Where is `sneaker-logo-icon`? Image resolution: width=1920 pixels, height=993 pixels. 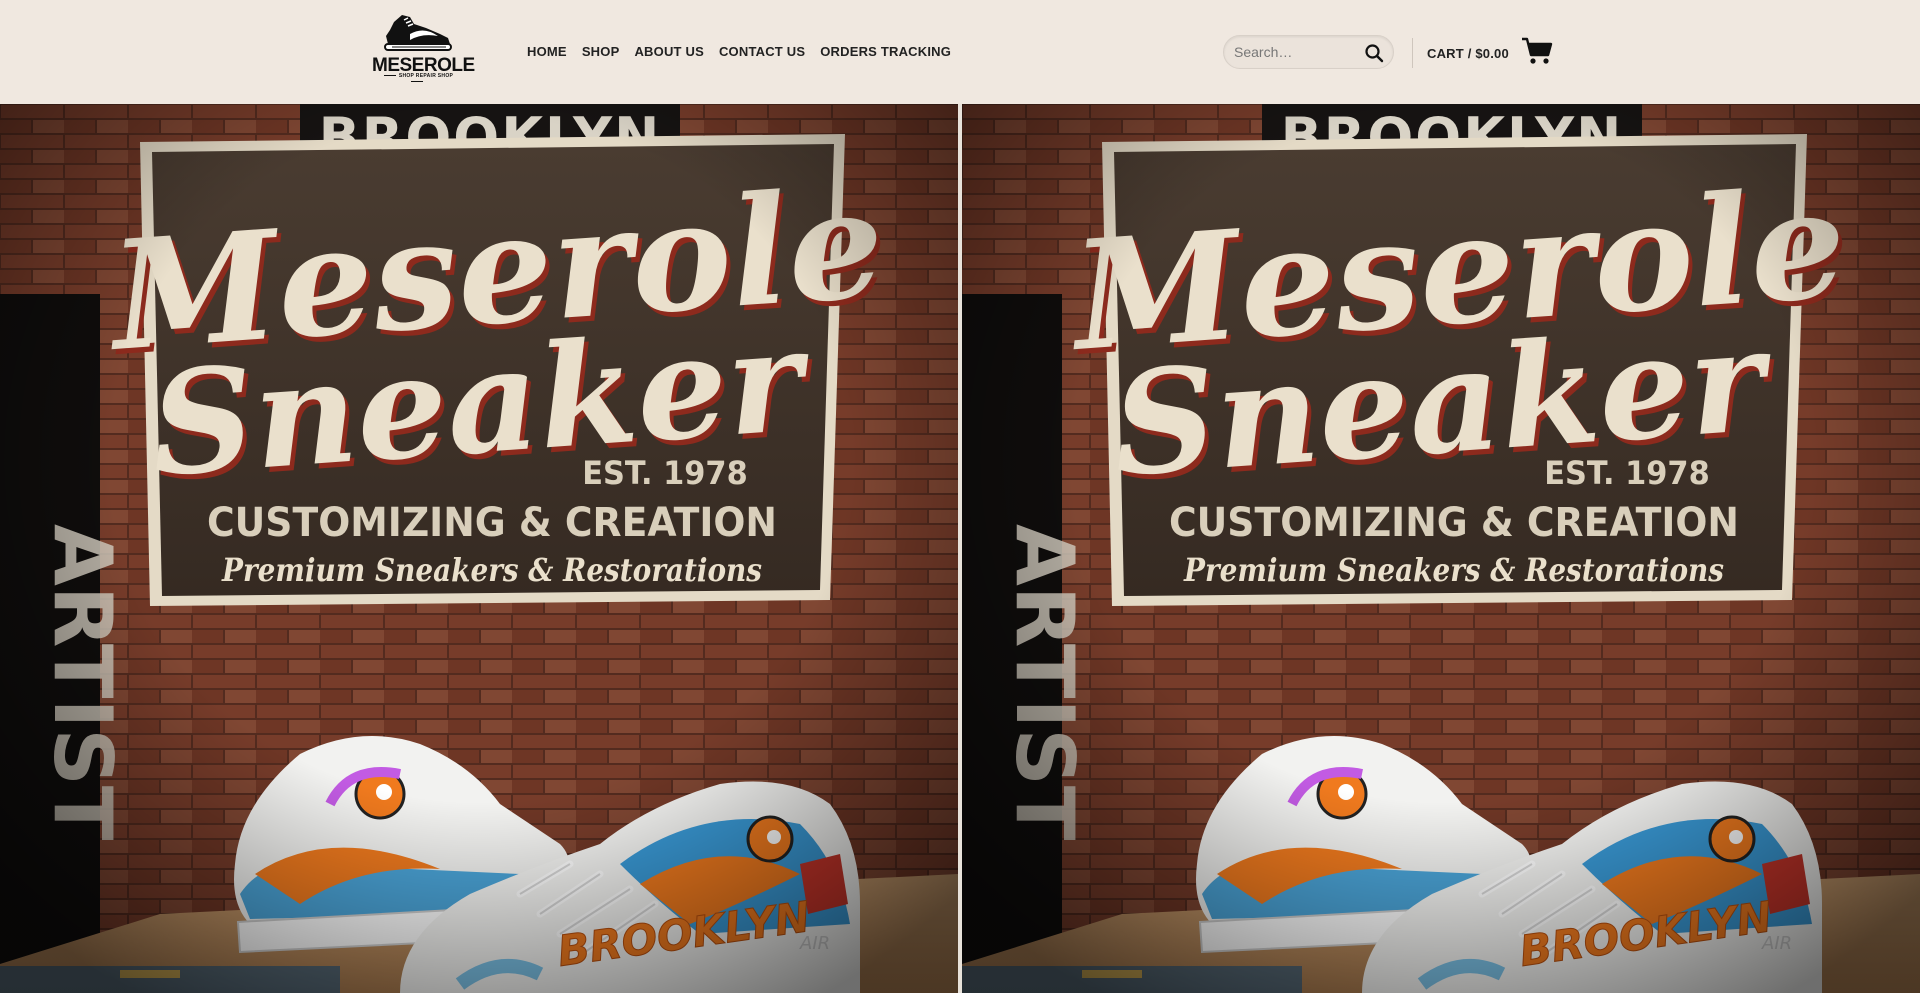
sneaker-logo-icon is located at coordinates (418, 33).